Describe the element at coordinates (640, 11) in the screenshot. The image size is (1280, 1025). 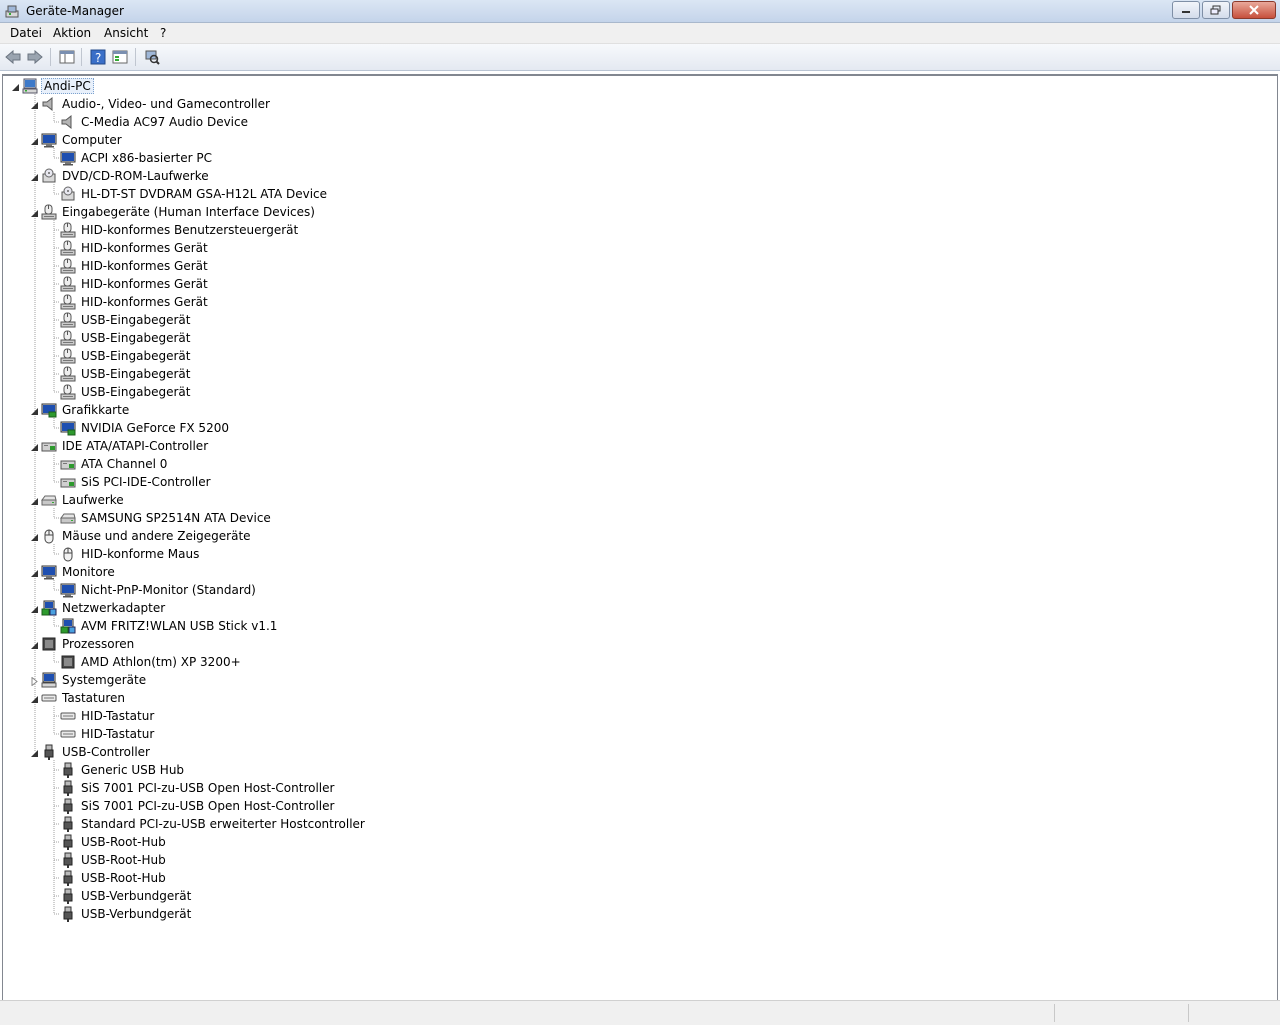
I see `title-bar: Geräte-Manager` at that location.